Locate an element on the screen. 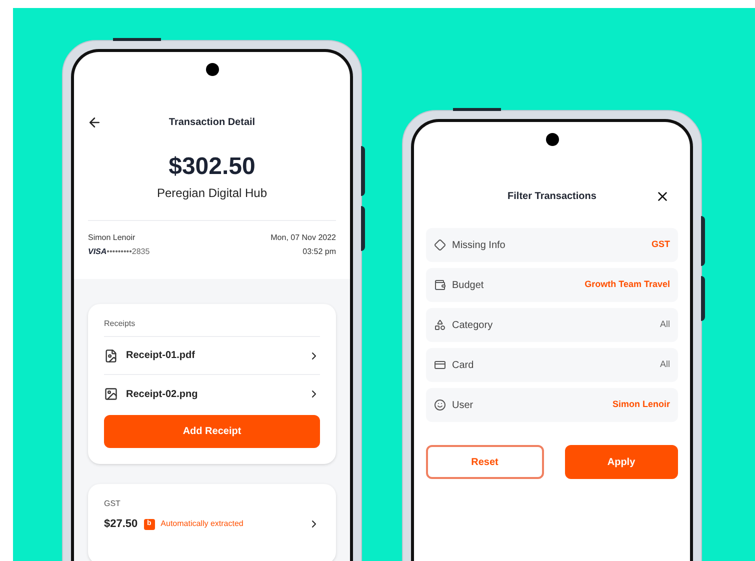  section-label: Receipts is located at coordinates (212, 327).